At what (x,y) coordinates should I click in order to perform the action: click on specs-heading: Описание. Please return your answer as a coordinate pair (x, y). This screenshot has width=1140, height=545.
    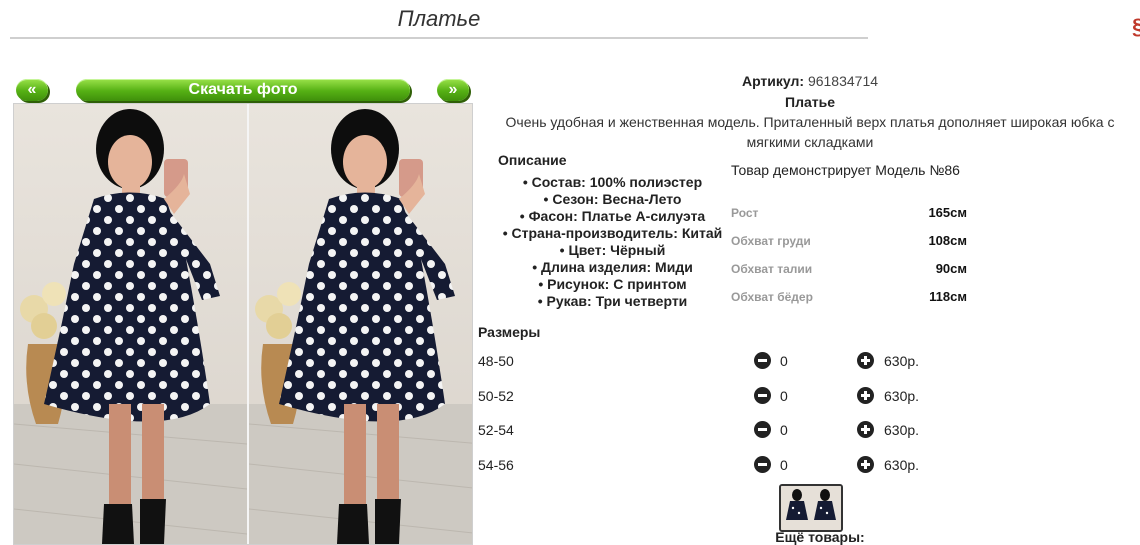
    Looking at the image, I should click on (532, 160).